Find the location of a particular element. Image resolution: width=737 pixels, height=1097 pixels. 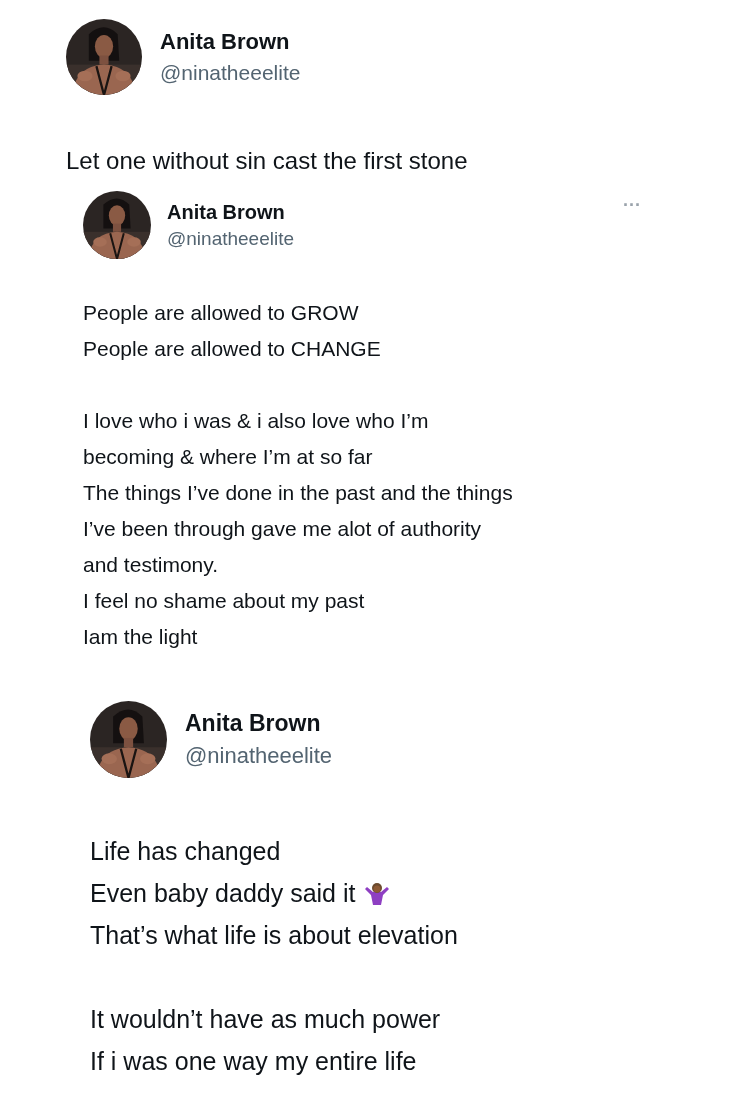

post-text: Even baby daddy said it is located at coordinates (223, 893).